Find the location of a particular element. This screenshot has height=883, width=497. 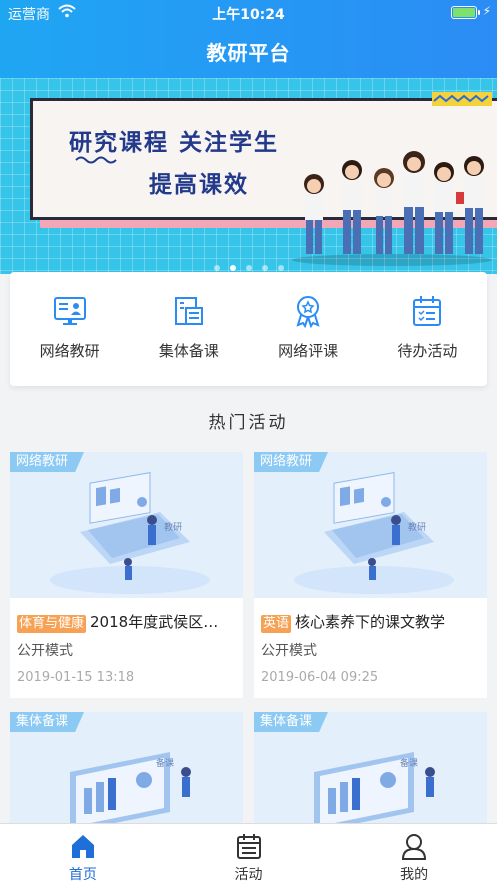

calendar-icon is located at coordinates (248, 846).